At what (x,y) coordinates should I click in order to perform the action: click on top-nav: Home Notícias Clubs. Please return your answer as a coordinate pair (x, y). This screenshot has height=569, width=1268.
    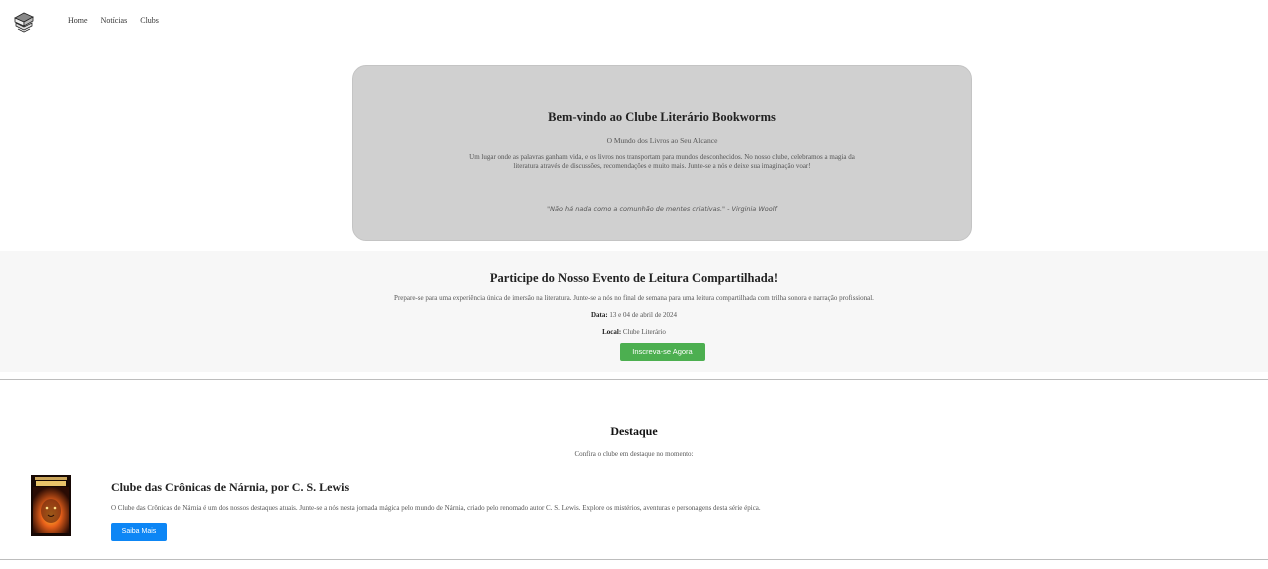
    Looking at the image, I should click on (634, 22).